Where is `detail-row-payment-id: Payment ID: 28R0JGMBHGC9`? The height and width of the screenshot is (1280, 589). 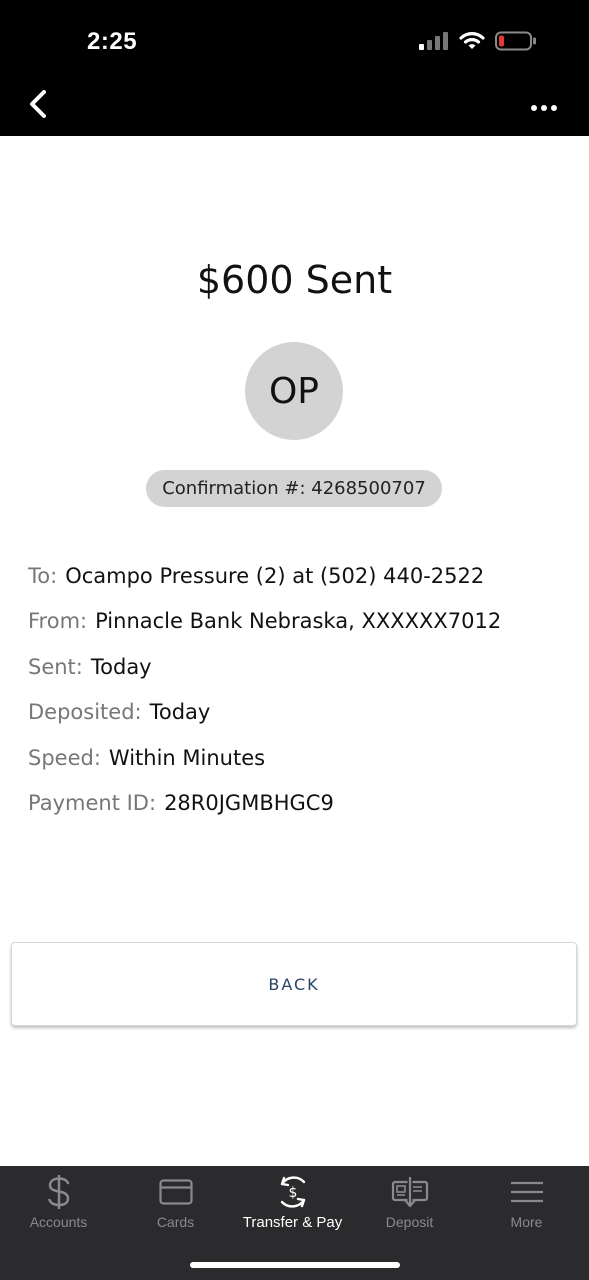
detail-row-payment-id: Payment ID: 28R0JGMBHGC9 is located at coordinates (298, 813).